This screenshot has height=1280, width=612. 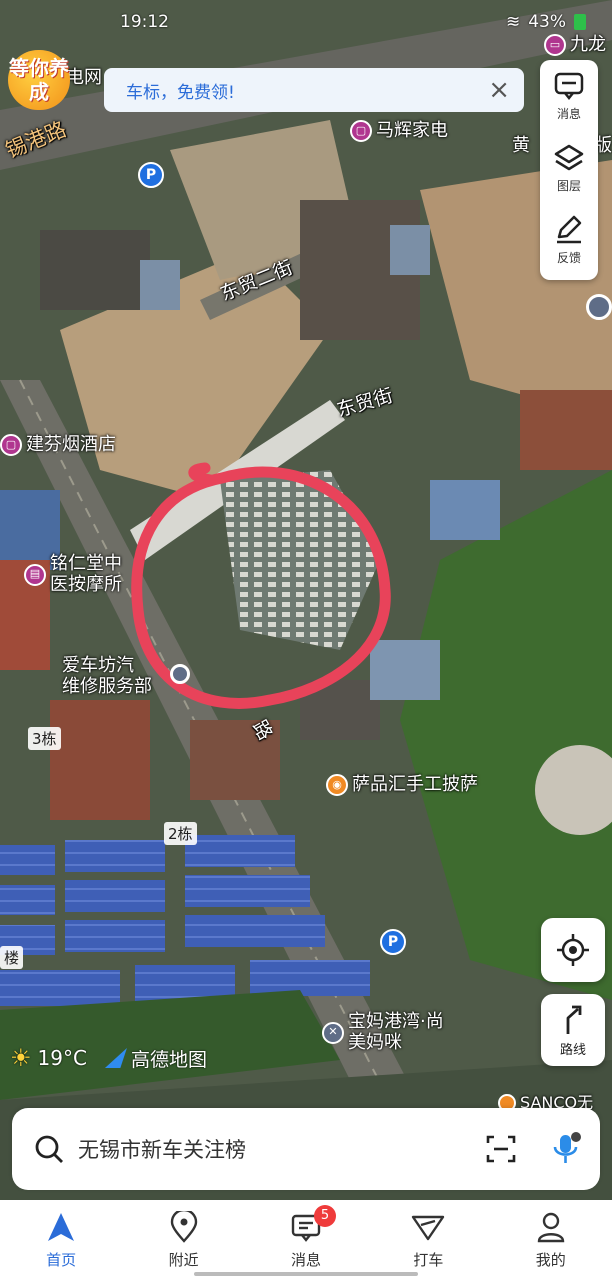 I want to click on temperature: 19°C, so click(x=62, y=1058).